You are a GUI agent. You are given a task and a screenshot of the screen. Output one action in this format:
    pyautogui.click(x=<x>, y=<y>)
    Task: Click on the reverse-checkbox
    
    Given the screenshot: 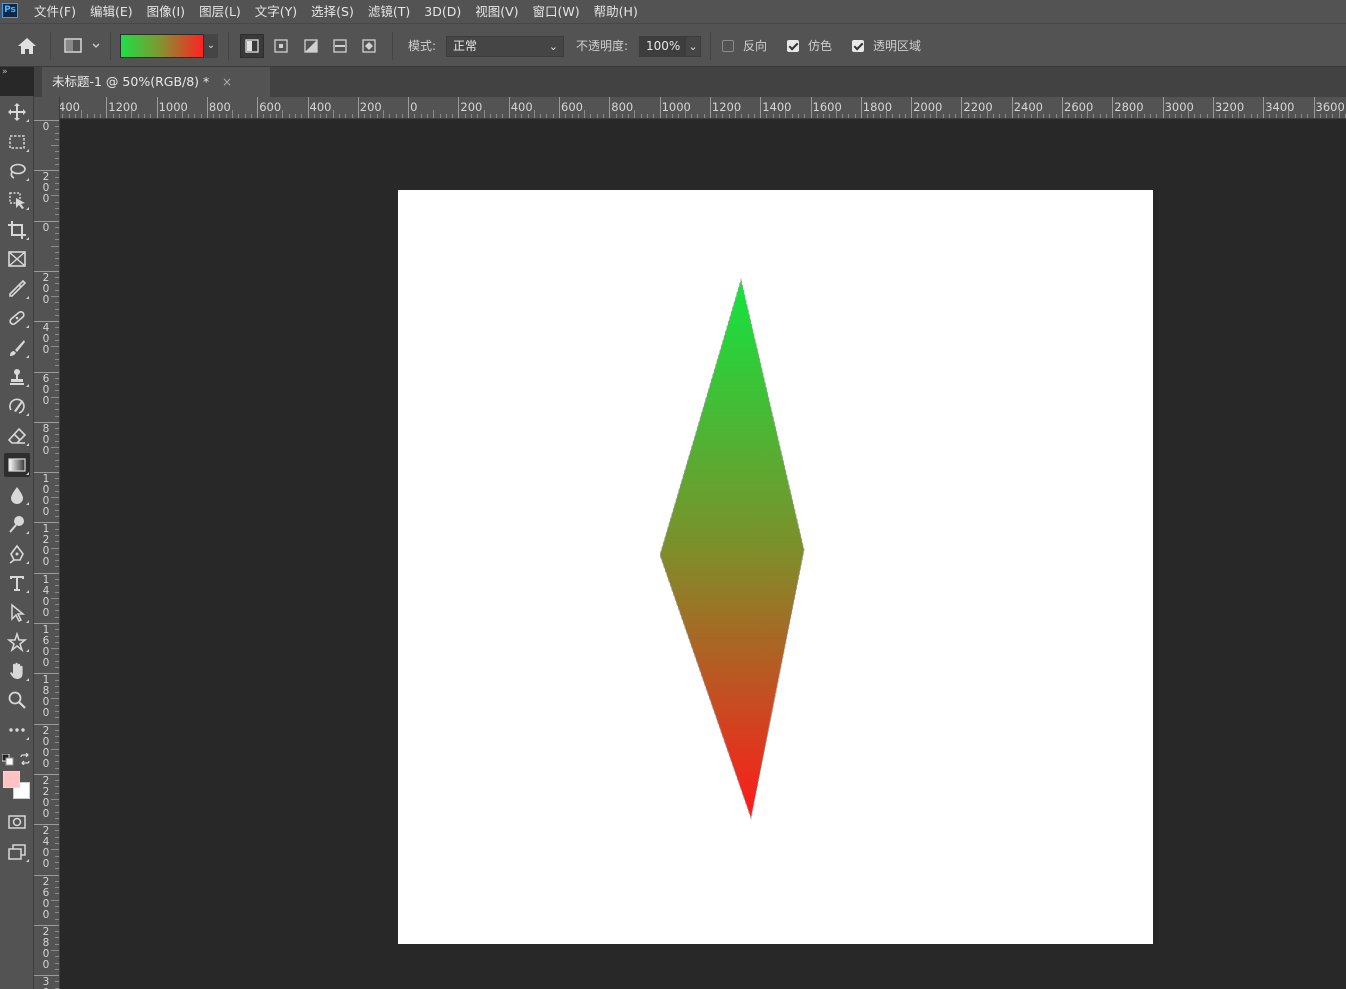 What is the action you would take?
    pyautogui.click(x=728, y=46)
    